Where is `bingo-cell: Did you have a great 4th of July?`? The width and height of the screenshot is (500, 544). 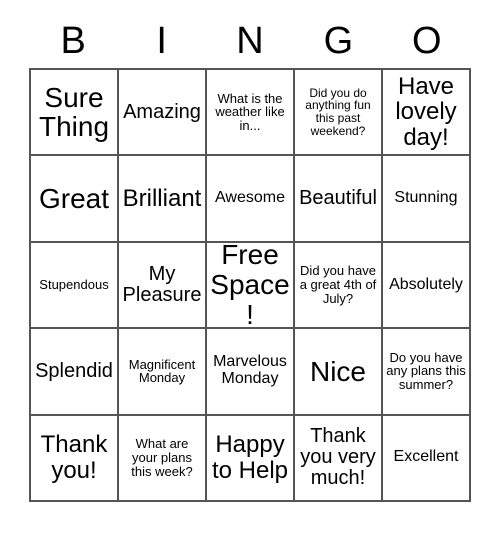
bingo-cell: Did you have a great 4th of July? is located at coordinates (339, 286).